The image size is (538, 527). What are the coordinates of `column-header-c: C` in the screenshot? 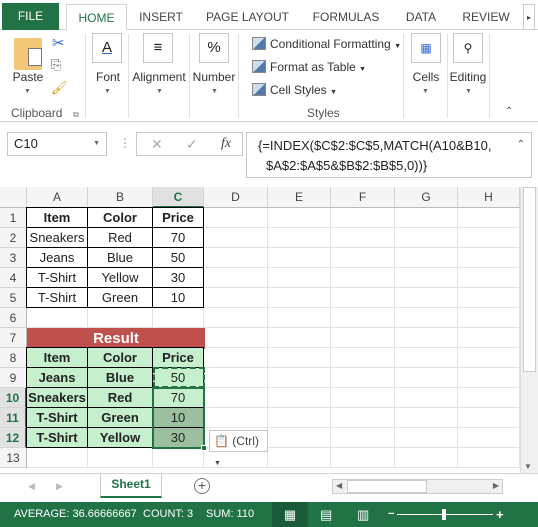 It's located at (178, 197).